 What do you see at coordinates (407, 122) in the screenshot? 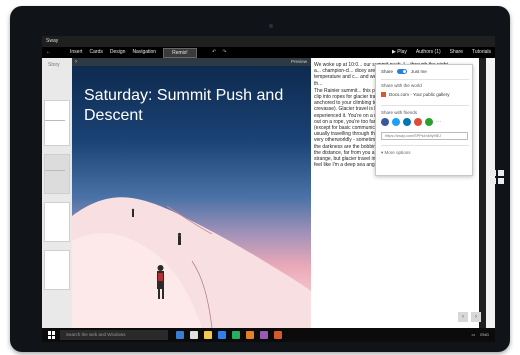
I see `linkedin-icon` at bounding box center [407, 122].